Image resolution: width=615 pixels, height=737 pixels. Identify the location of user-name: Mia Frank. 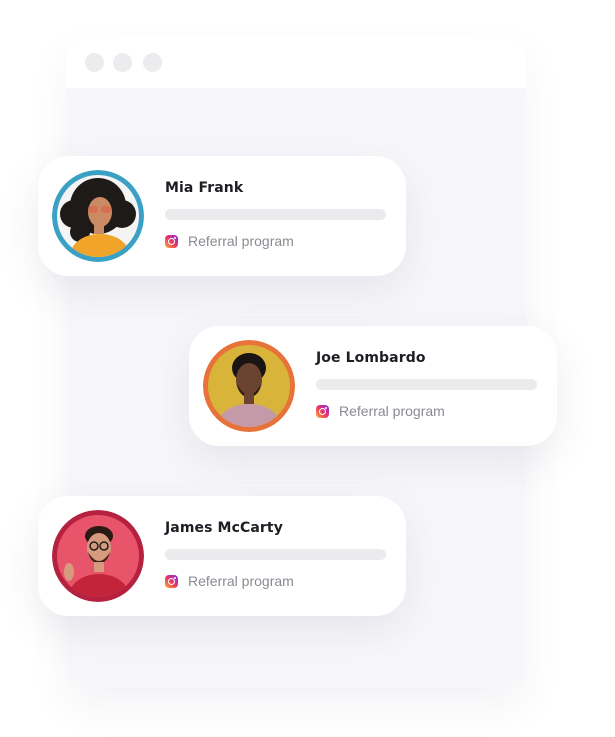
(204, 188).